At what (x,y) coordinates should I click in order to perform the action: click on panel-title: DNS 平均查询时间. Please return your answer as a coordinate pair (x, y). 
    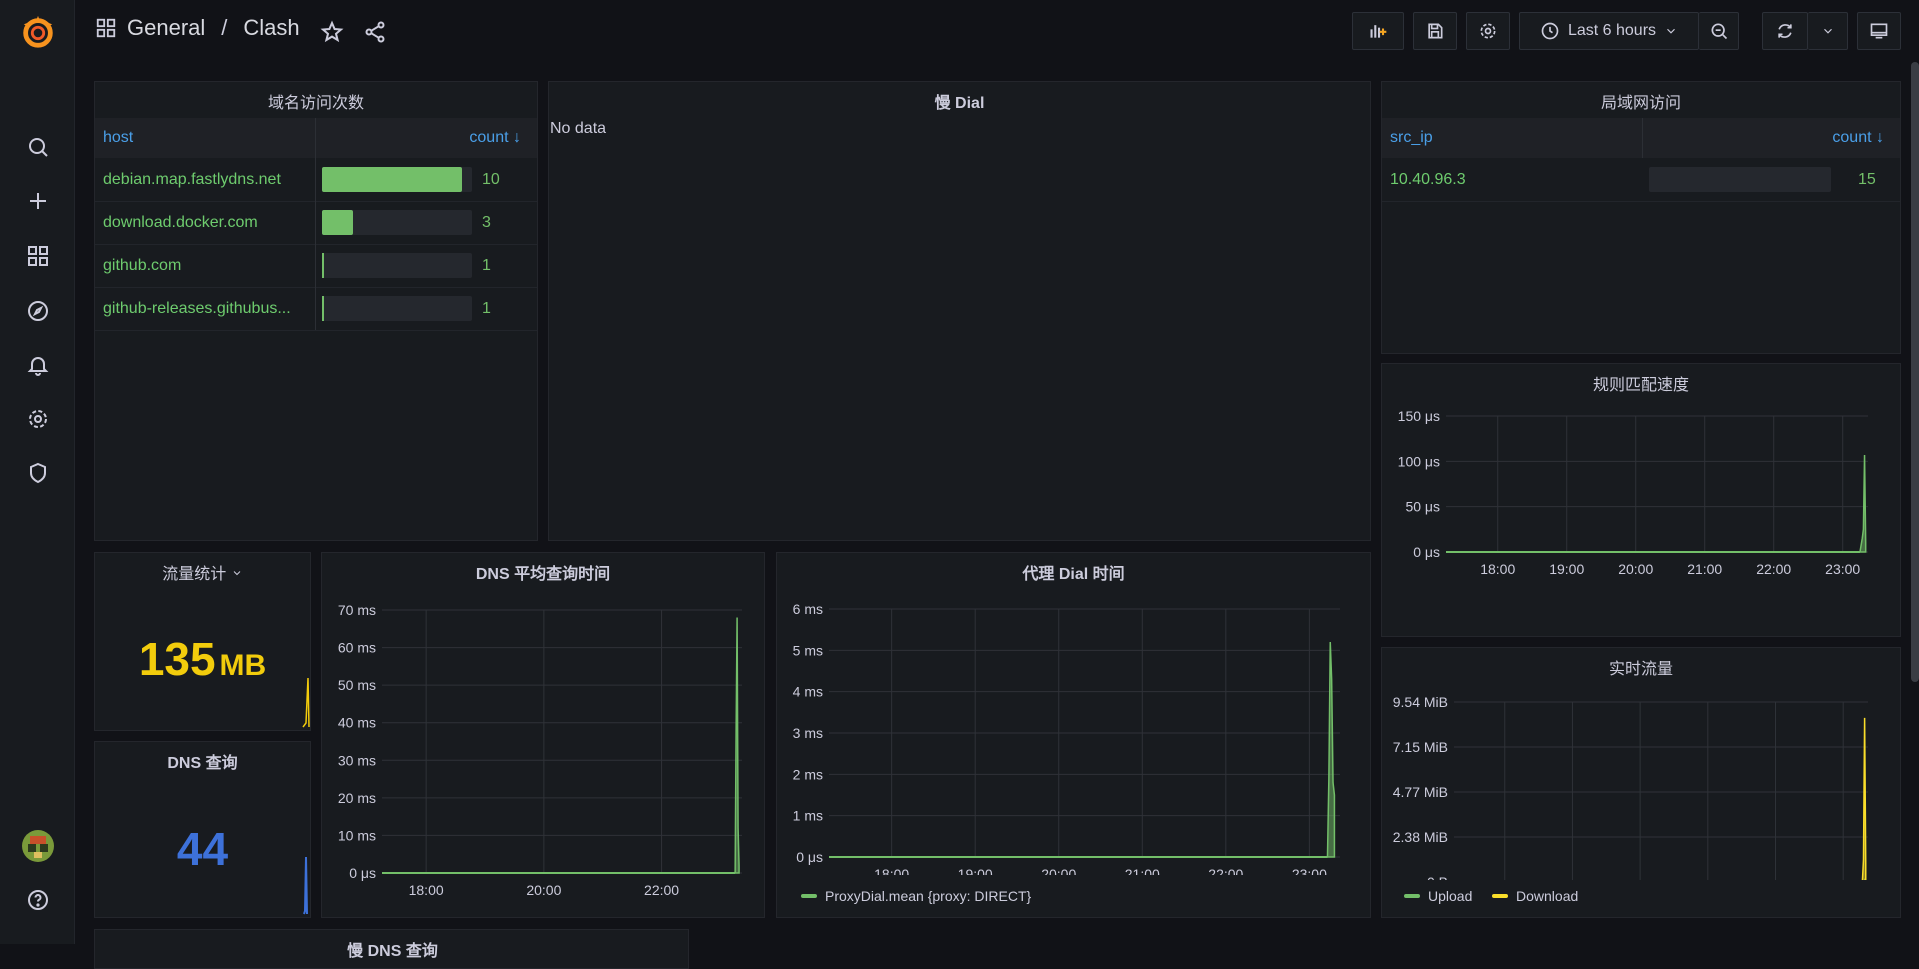
    Looking at the image, I should click on (543, 572).